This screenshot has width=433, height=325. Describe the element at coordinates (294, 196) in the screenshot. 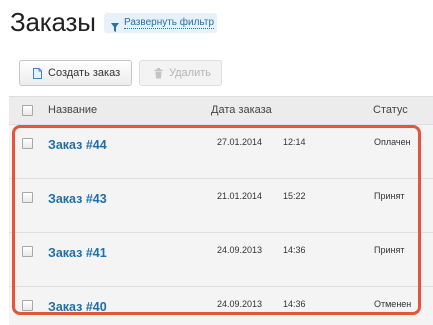

I see `order-time: 15:22` at that location.